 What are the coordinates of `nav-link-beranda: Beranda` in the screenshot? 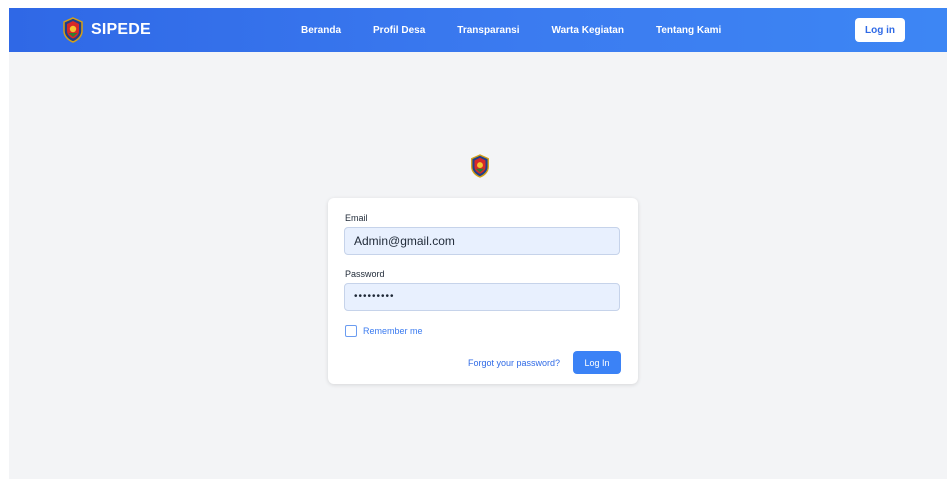 It's located at (321, 30).